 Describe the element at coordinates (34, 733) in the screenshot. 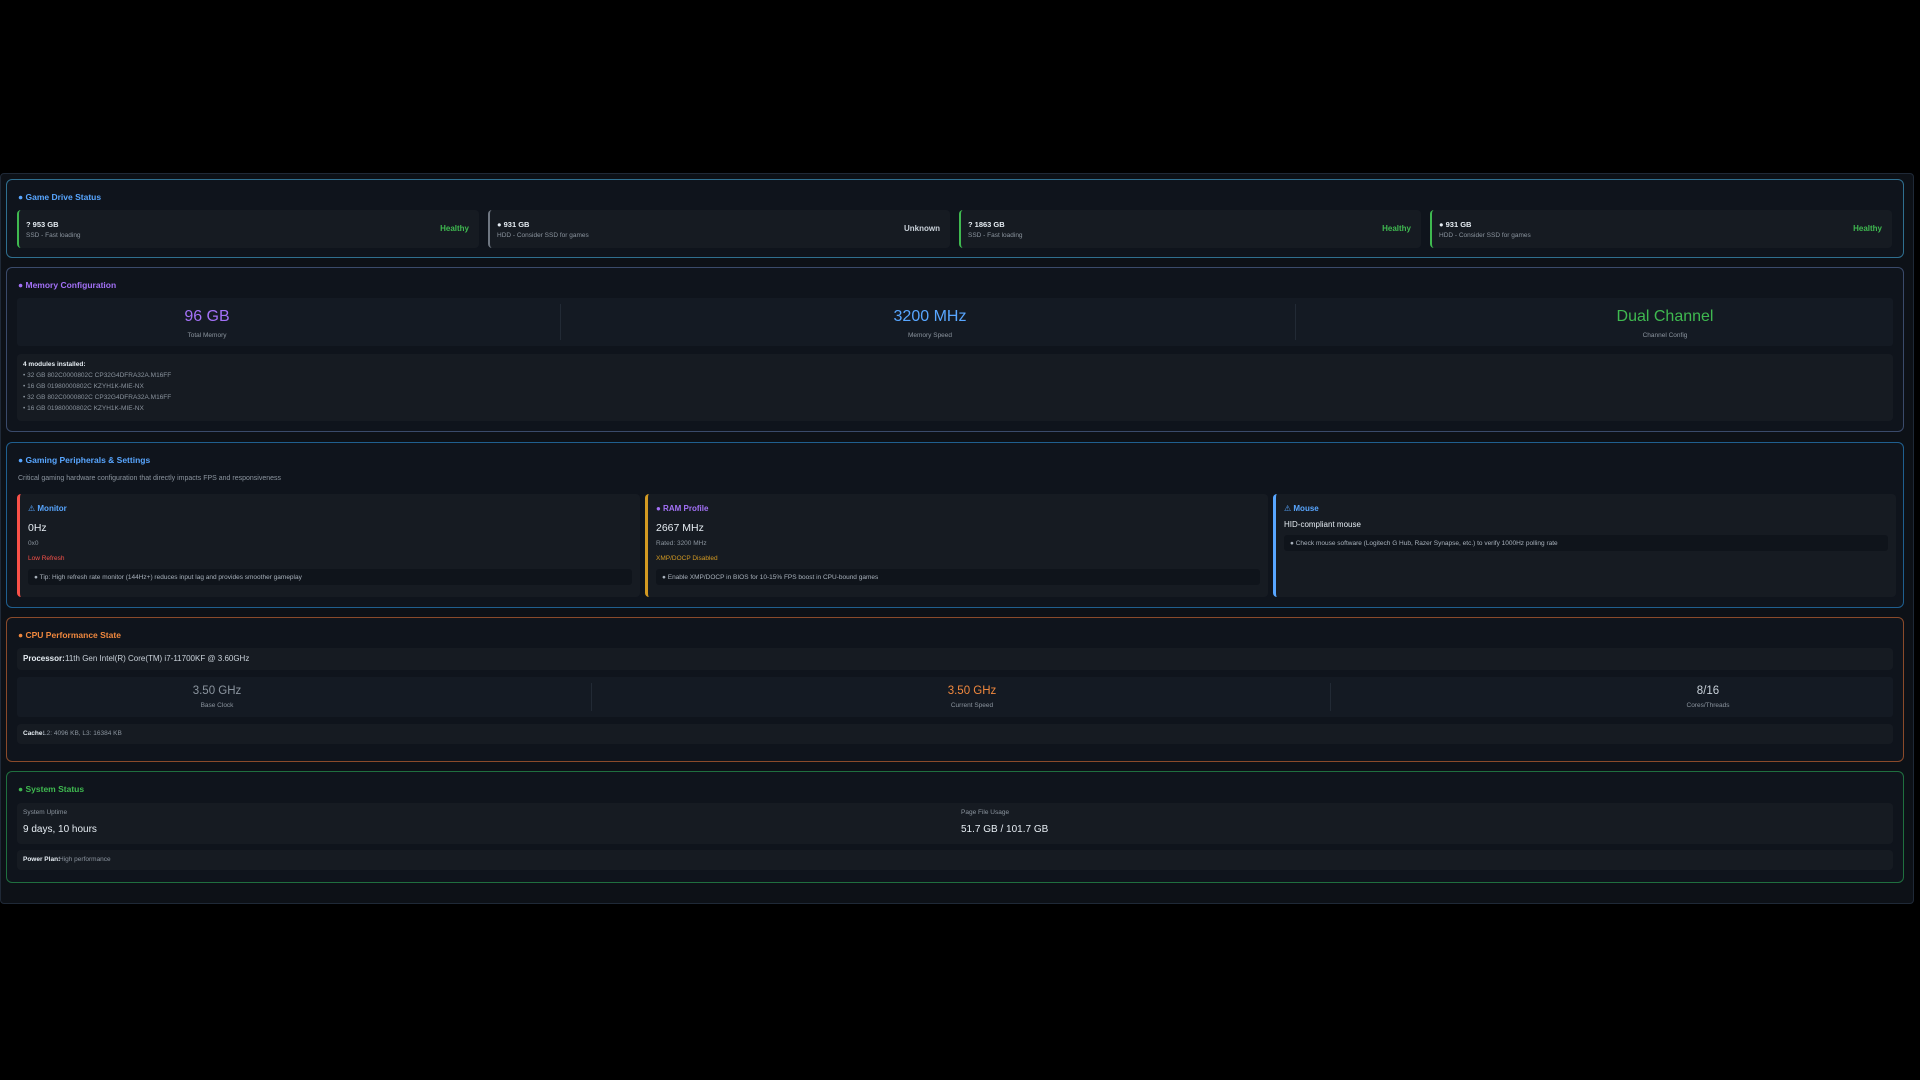

I see `cache-label: Cache:` at that location.